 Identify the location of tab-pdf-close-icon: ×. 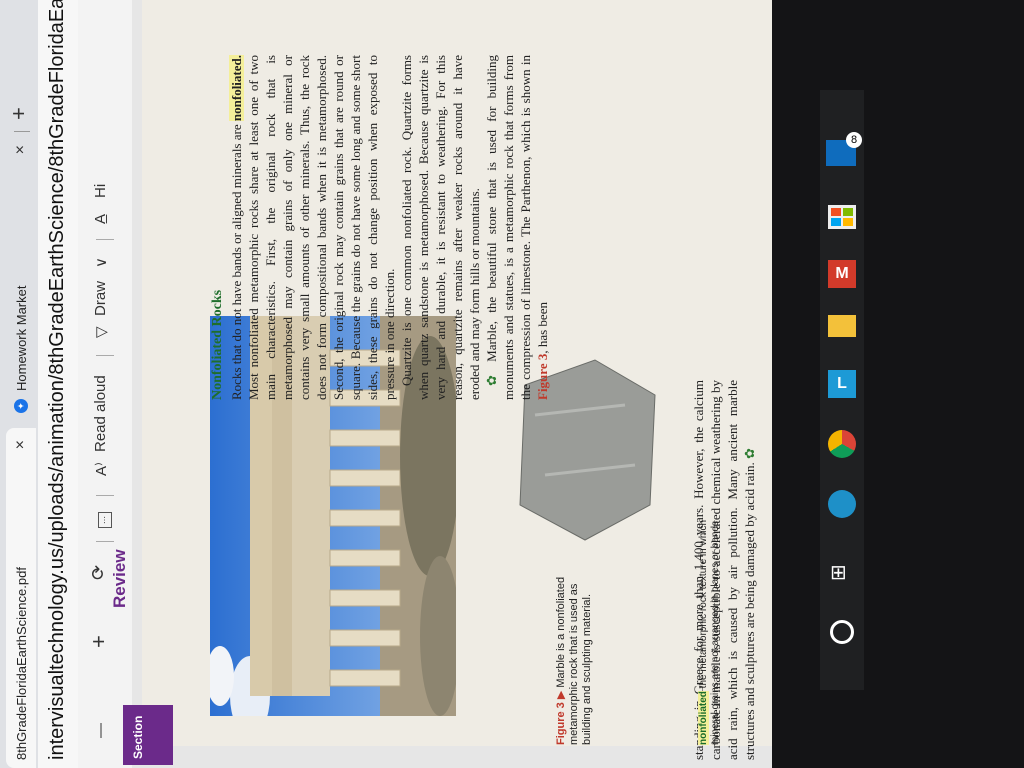
(21, 444).